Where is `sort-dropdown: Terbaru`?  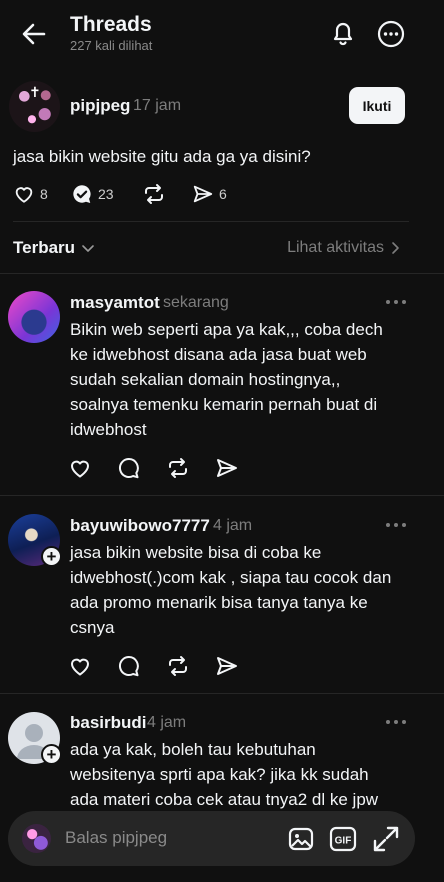
sort-dropdown: Terbaru is located at coordinates (54, 248).